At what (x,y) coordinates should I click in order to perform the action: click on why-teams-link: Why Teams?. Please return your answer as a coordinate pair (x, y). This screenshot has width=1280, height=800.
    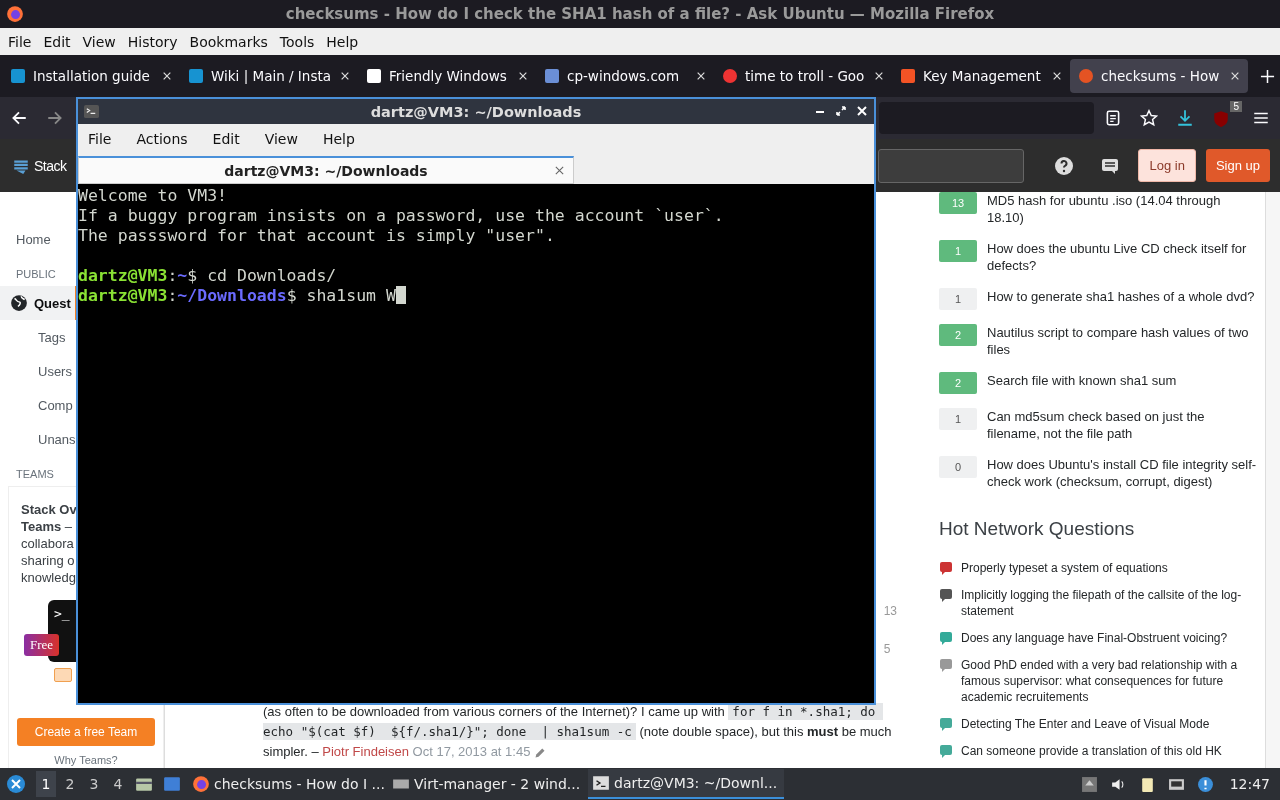
    Looking at the image, I should click on (86, 760).